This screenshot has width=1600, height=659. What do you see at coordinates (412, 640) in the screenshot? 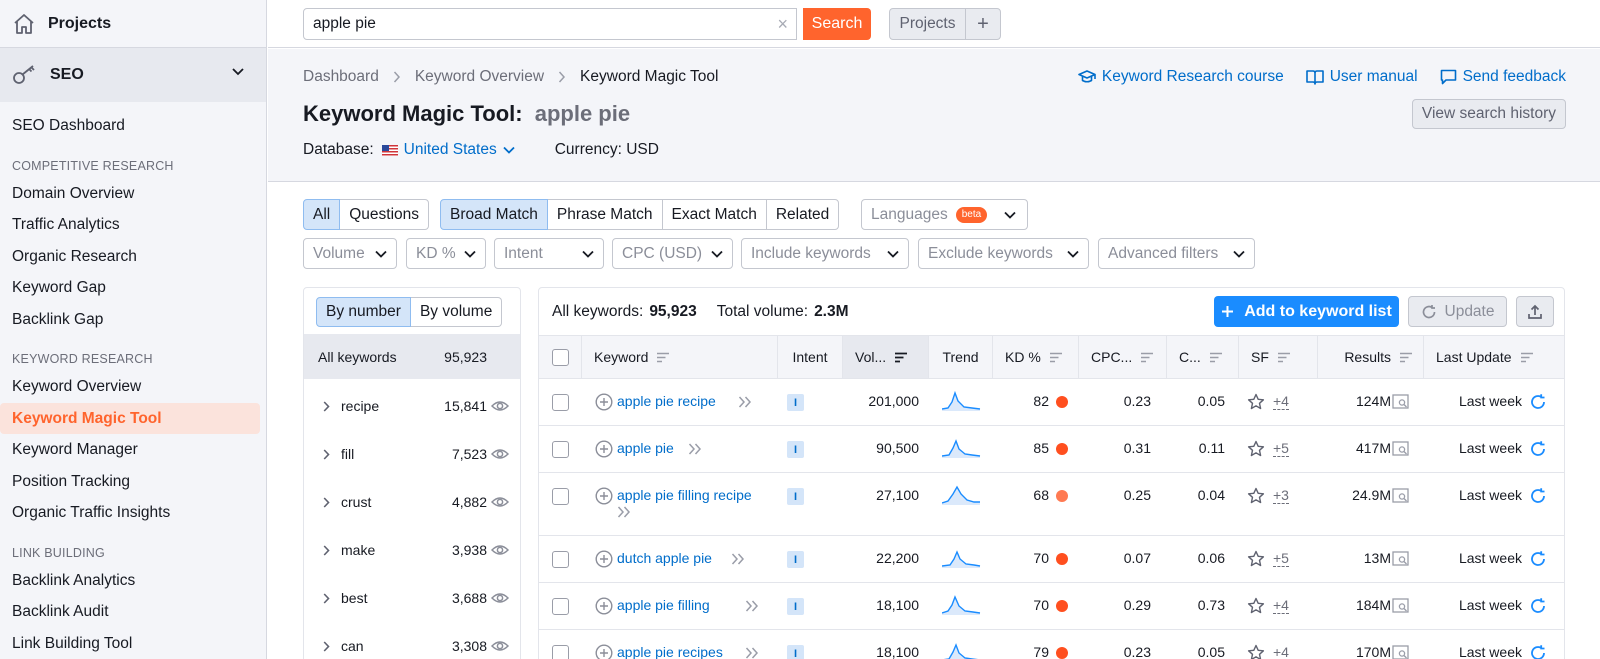
I see `group-row: can 3,308` at bounding box center [412, 640].